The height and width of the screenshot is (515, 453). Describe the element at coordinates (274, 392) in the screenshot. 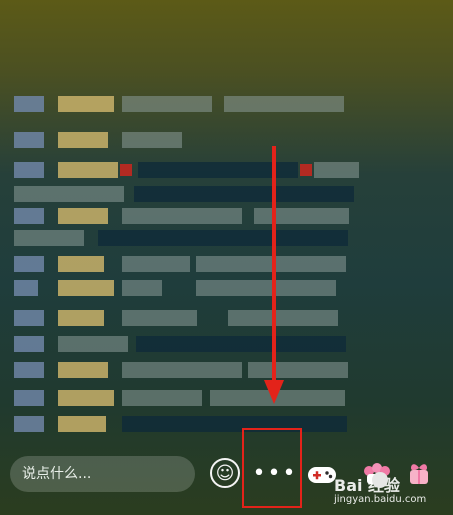

I see `annotation-arrow-head` at that location.